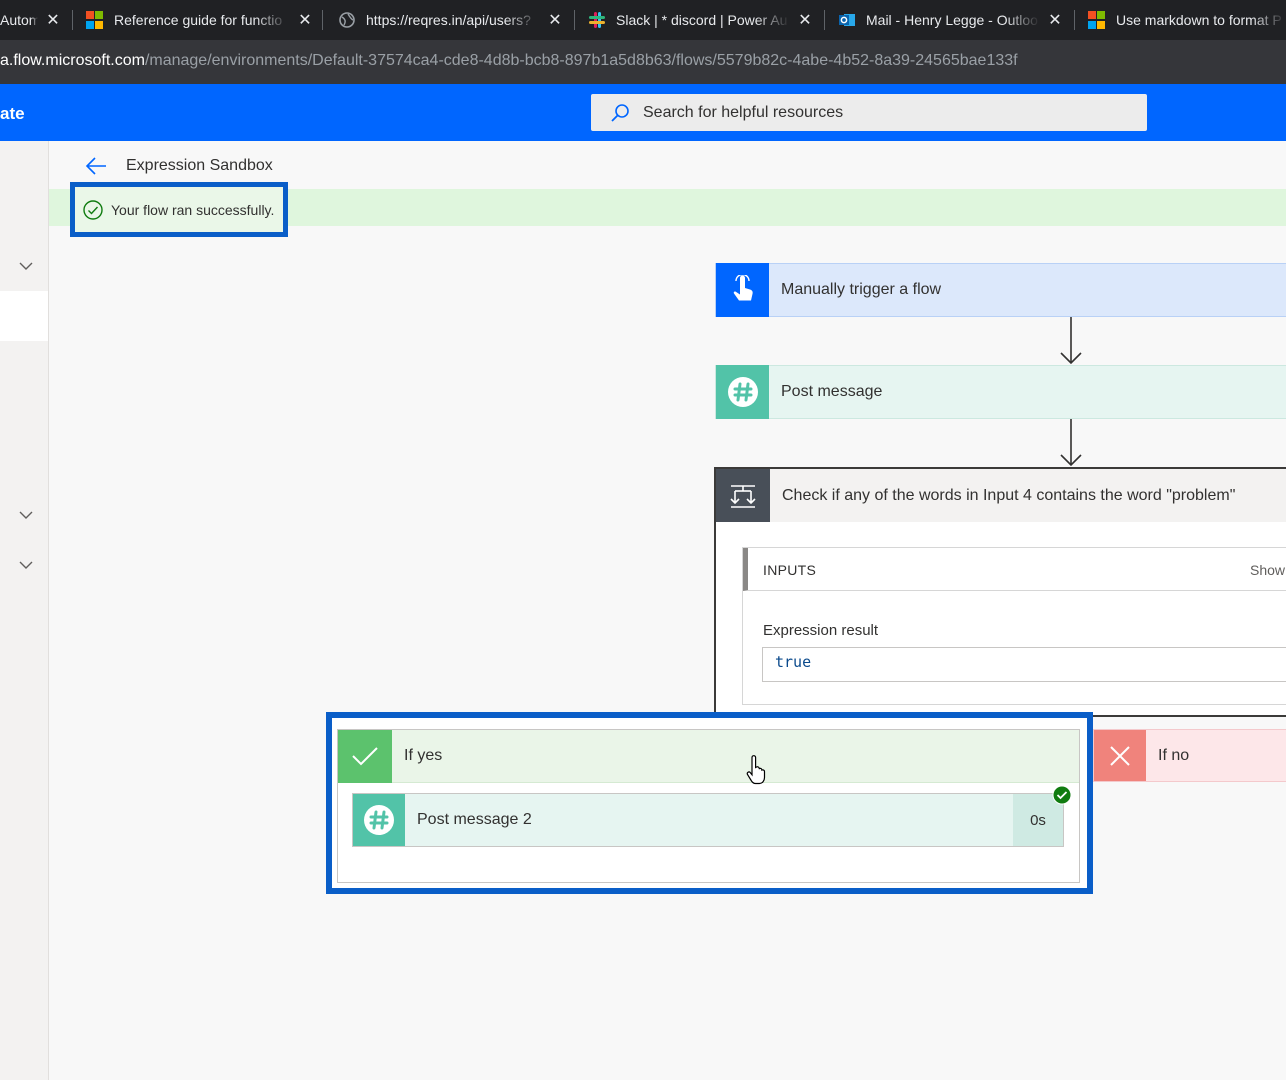 The image size is (1286, 1080). What do you see at coordinates (1199, 20) in the screenshot?
I see `tab-title: Use markdown to format P` at bounding box center [1199, 20].